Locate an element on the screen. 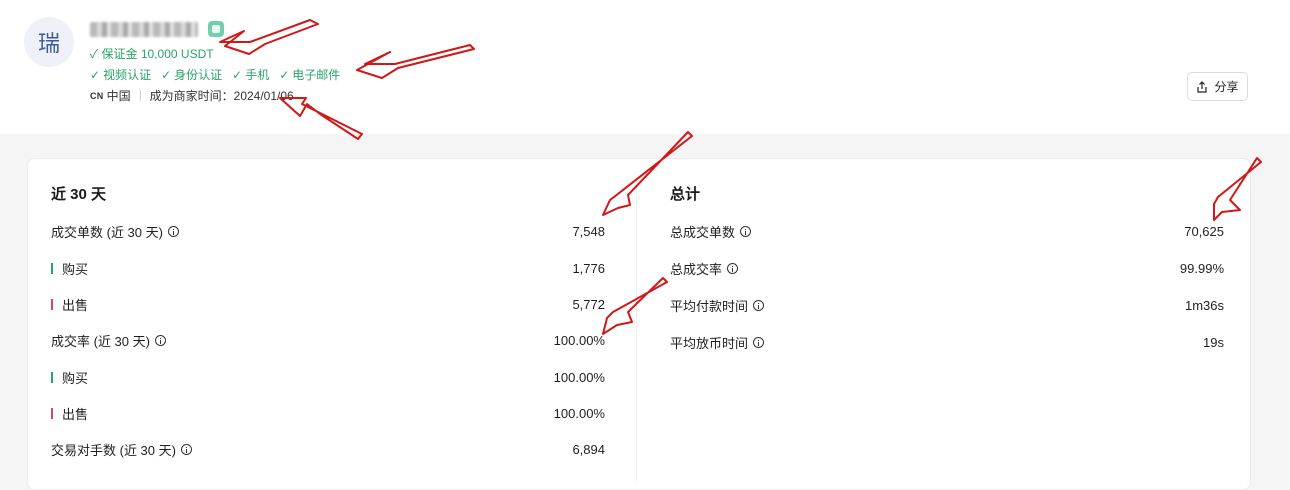 The height and width of the screenshot is (490, 1290). share-button: 分享 is located at coordinates (1217, 86).